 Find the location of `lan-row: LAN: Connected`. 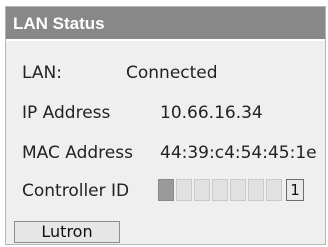

lan-row: LAN: Connected is located at coordinates (120, 73).